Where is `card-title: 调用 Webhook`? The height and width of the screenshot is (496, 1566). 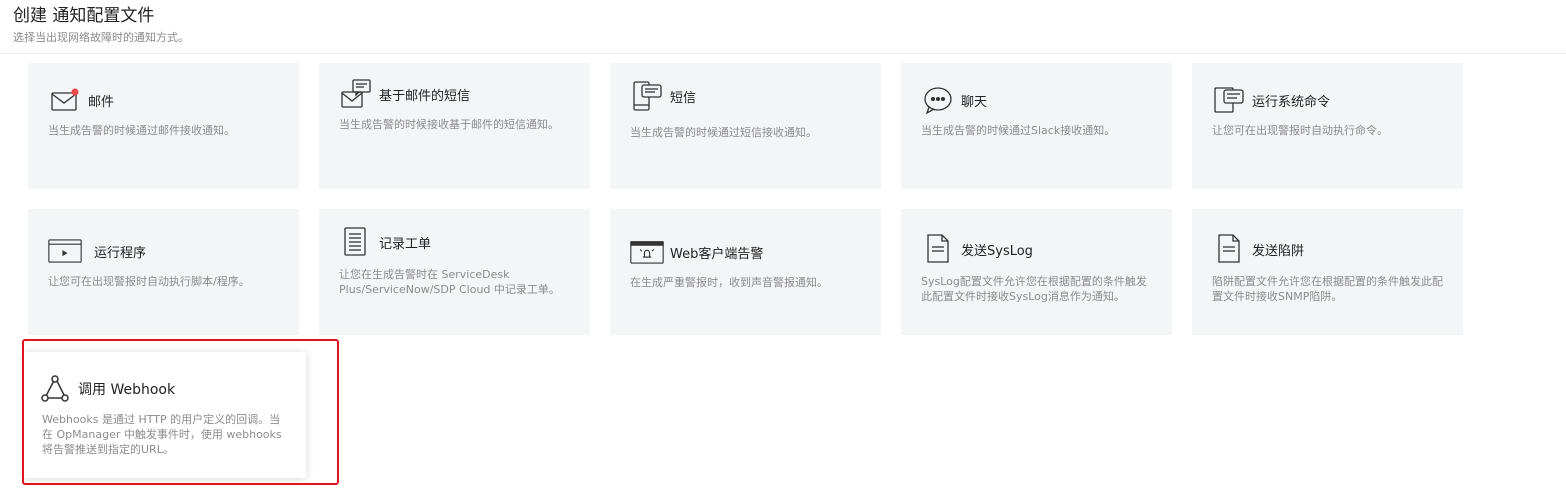
card-title: 调用 Webhook is located at coordinates (127, 390).